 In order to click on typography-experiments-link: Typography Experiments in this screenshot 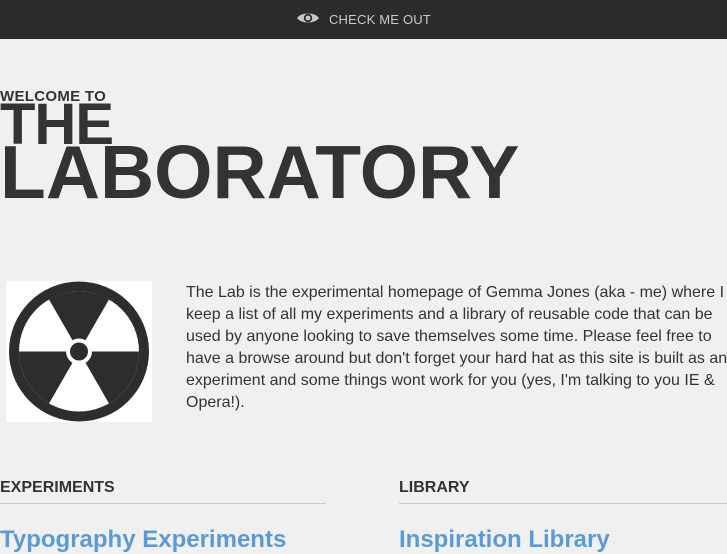, I will do `click(143, 540)`.